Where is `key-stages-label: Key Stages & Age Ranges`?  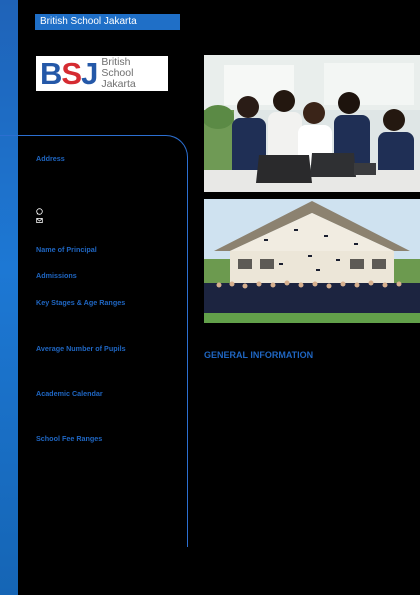
key-stages-label: Key Stages & Age Ranges is located at coordinates (81, 302).